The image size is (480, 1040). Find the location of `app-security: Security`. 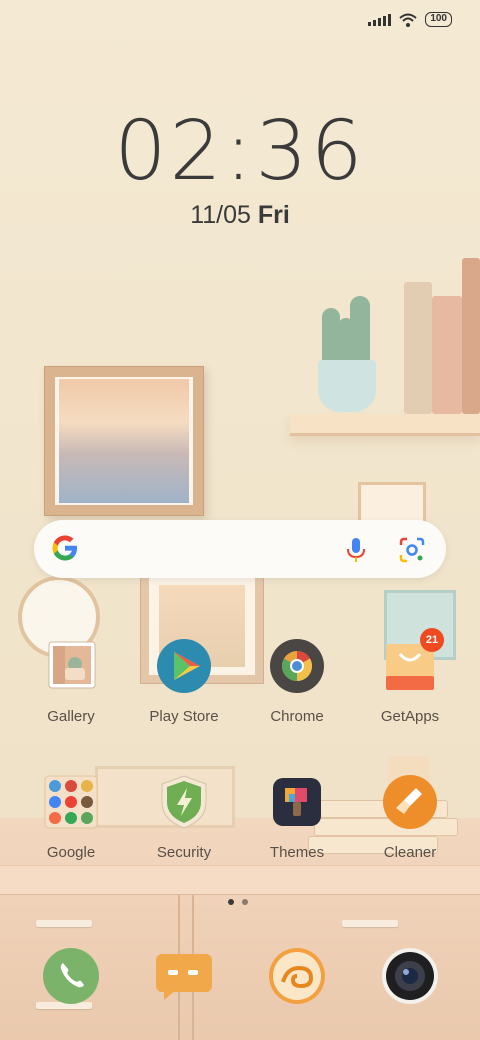

app-security: Security is located at coordinates (184, 817).